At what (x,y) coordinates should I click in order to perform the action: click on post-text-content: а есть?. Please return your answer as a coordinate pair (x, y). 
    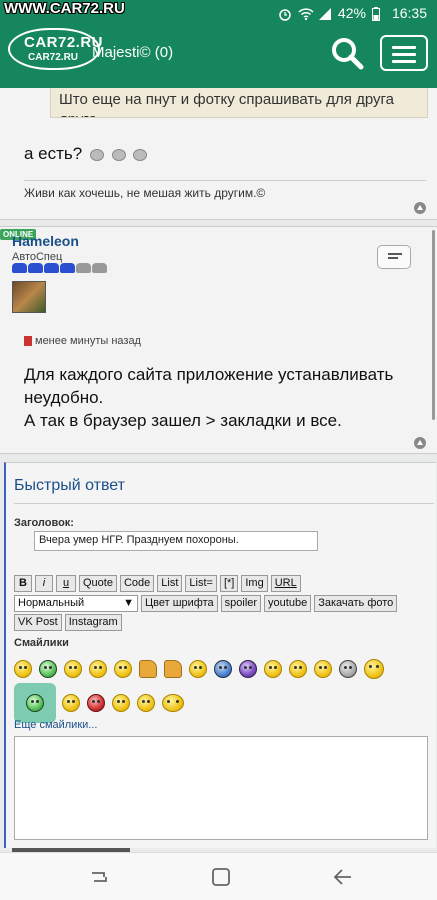
    Looking at the image, I should click on (53, 153).